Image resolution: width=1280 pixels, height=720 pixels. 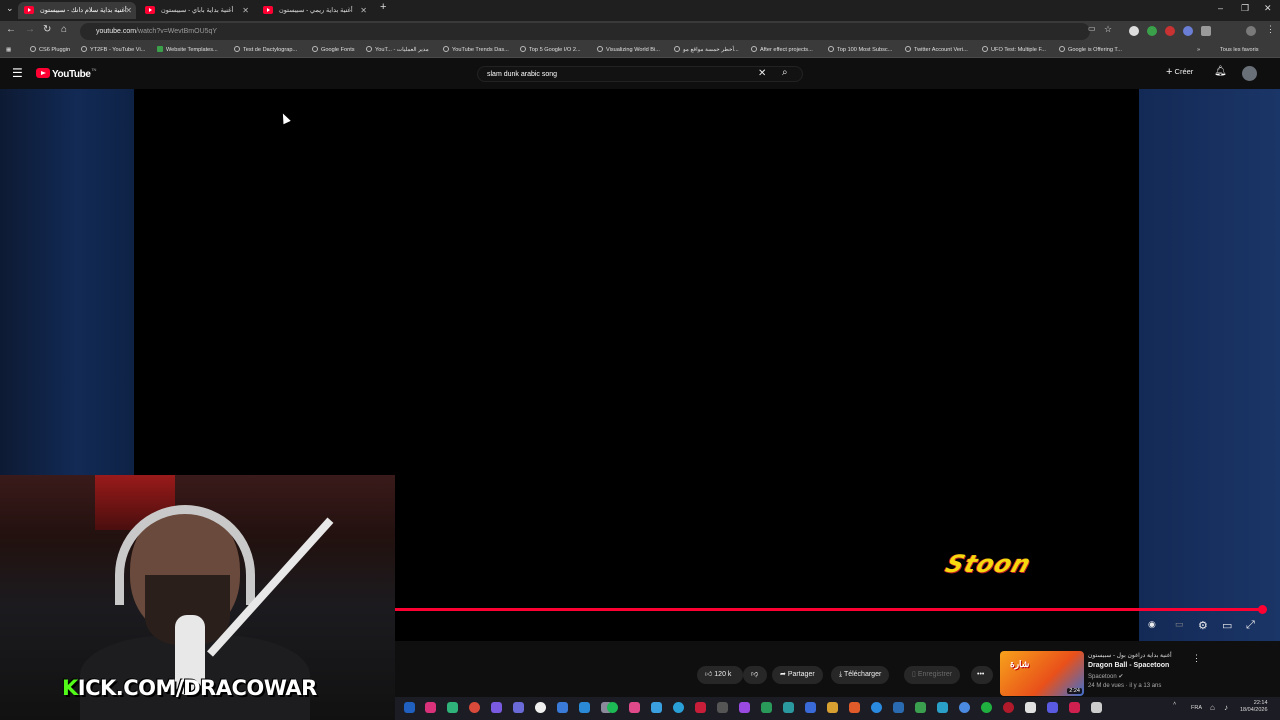 What do you see at coordinates (1179, 624) in the screenshot?
I see `subtitles-icon: ▭` at bounding box center [1179, 624].